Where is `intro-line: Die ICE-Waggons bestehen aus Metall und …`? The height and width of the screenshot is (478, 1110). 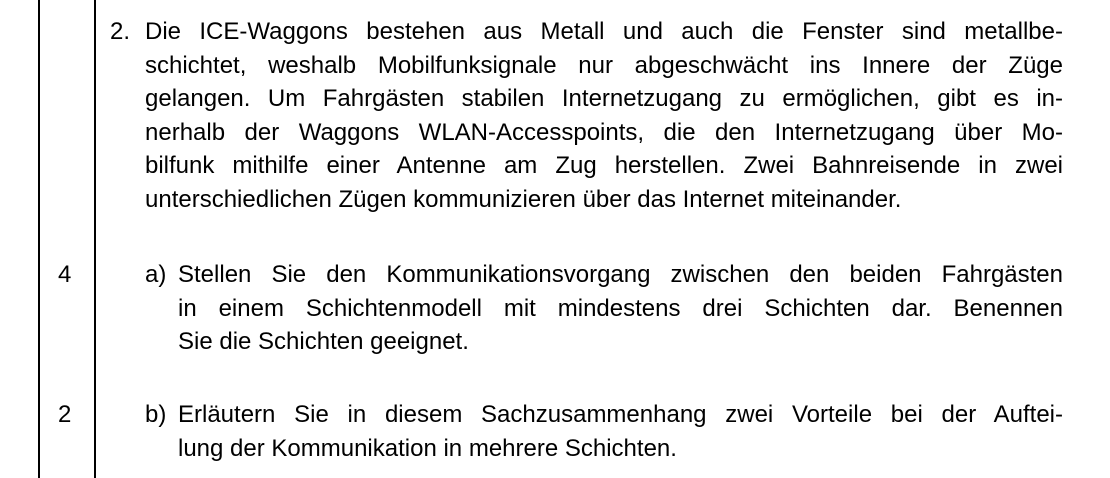 intro-line: Die ICE-Waggons bestehen aus Metall und … is located at coordinates (604, 31).